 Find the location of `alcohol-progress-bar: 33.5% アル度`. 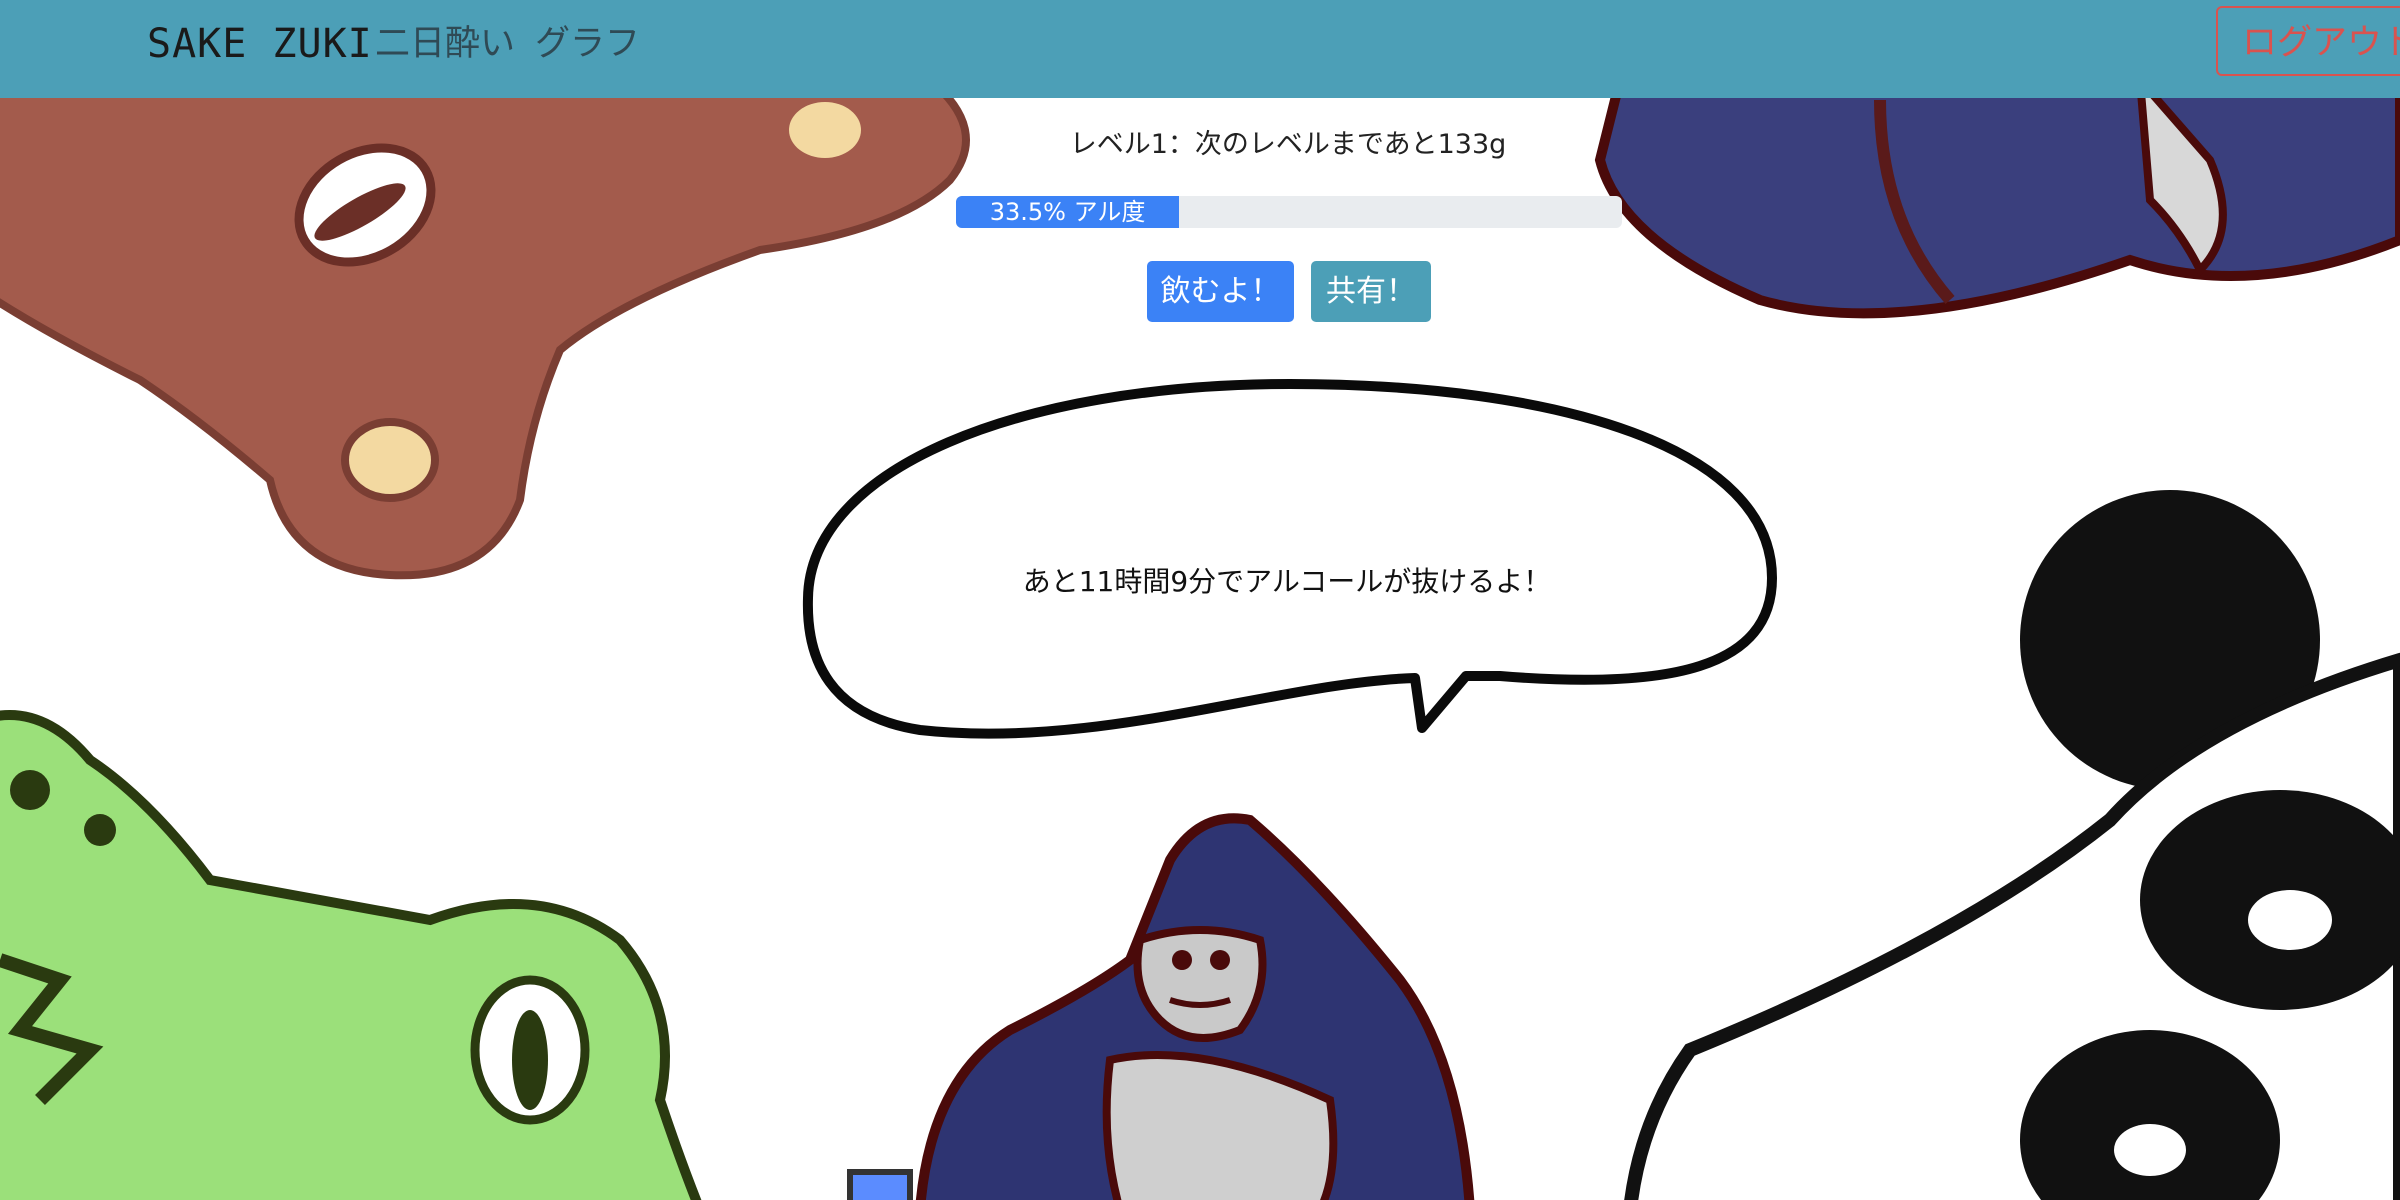

alcohol-progress-bar: 33.5% アル度 is located at coordinates (1068, 212).